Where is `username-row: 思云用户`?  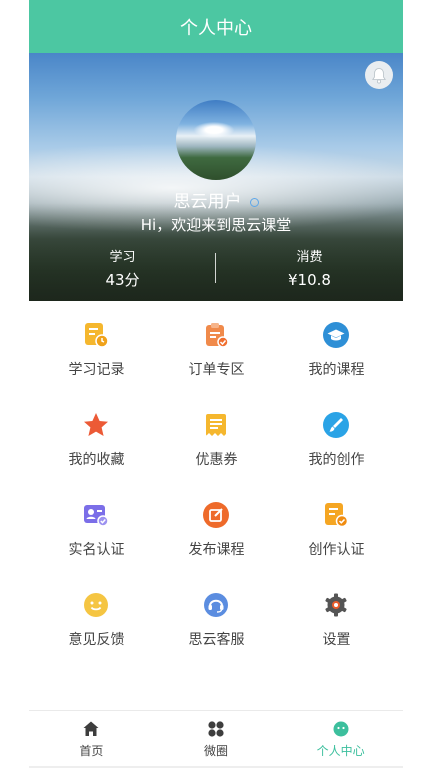 username-row: 思云用户 is located at coordinates (216, 199).